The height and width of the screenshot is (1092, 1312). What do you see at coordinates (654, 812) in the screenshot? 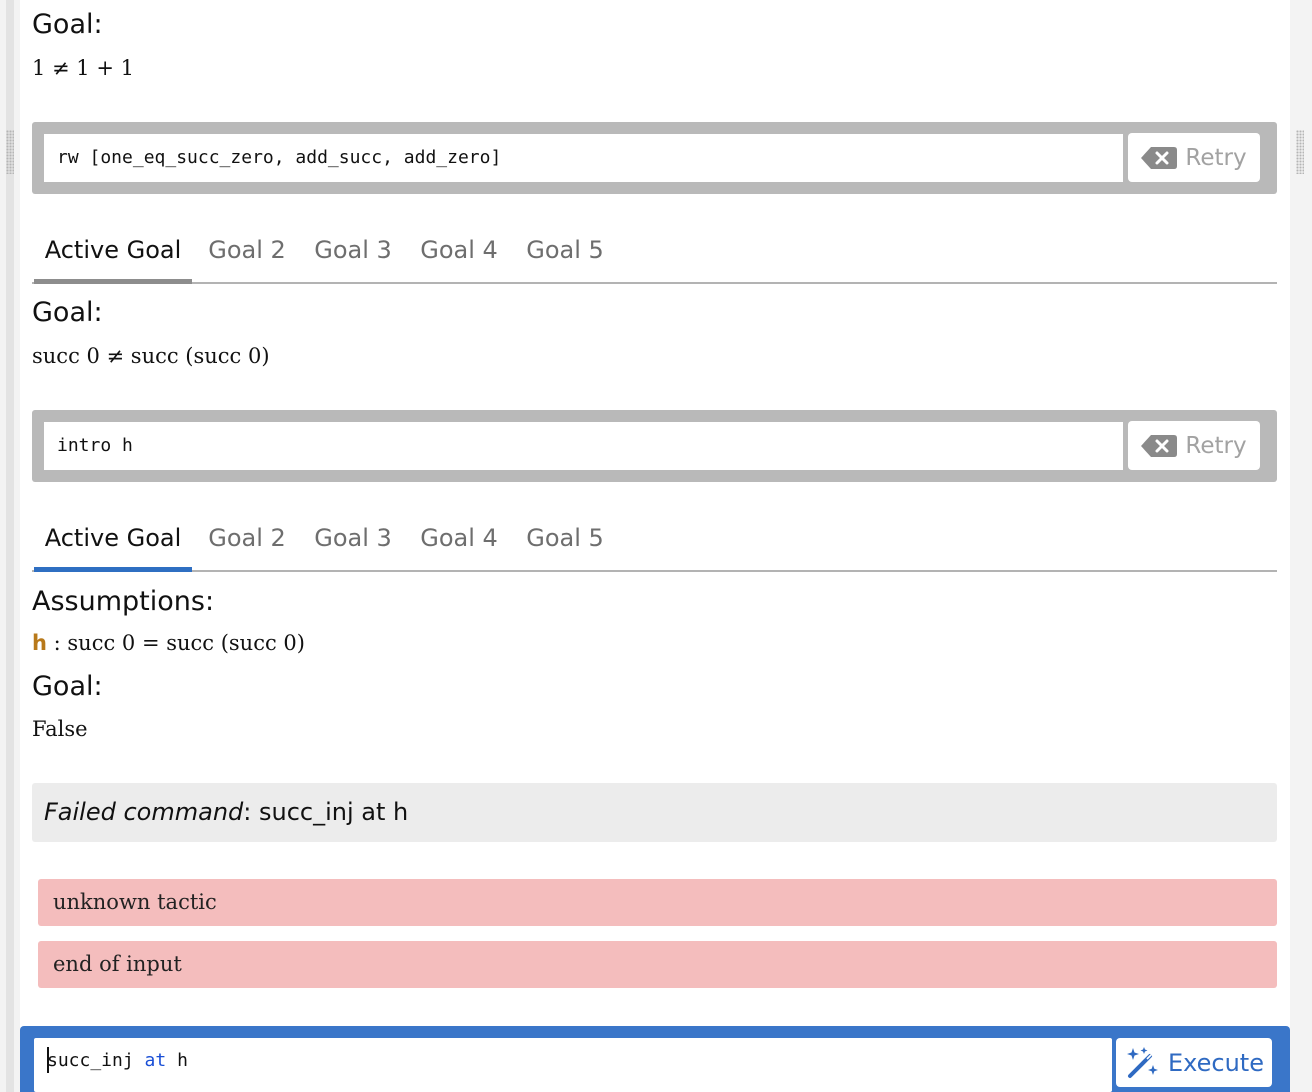
I see `failed-command-box: Failed command: succ_inj at h` at bounding box center [654, 812].